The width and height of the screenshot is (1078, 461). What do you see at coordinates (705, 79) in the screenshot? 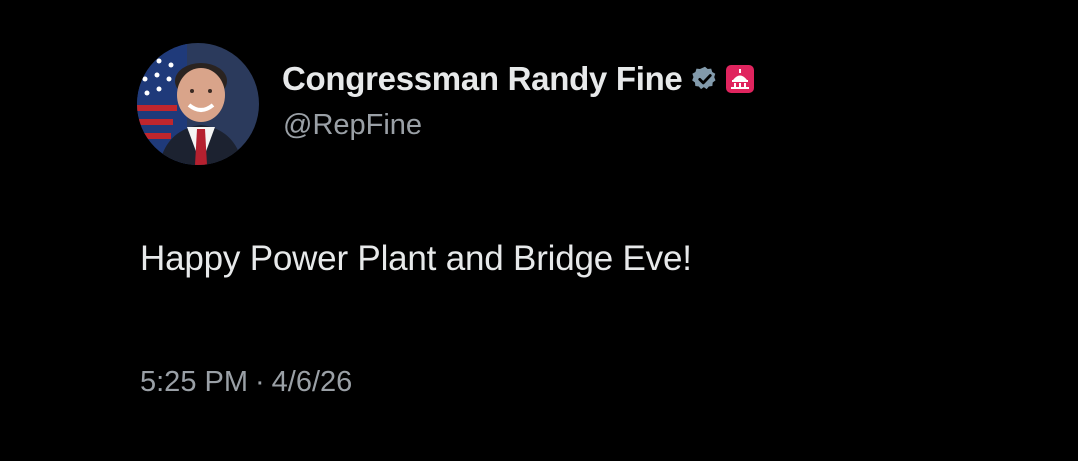
I see `verified-badge-icon` at bounding box center [705, 79].